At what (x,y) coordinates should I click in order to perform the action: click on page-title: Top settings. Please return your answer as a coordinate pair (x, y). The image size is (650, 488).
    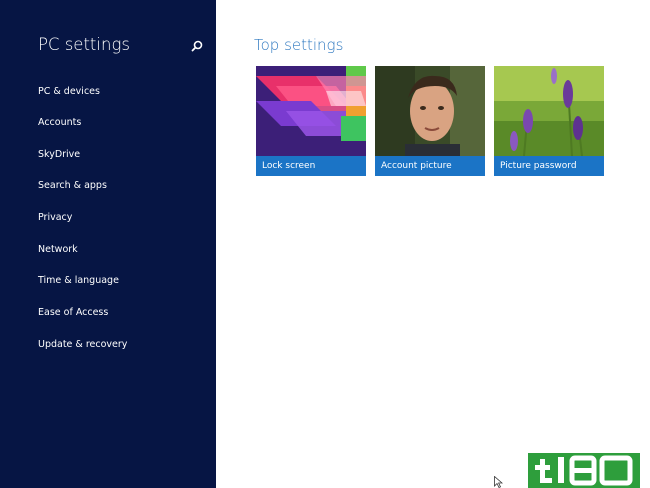
    Looking at the image, I should click on (299, 45).